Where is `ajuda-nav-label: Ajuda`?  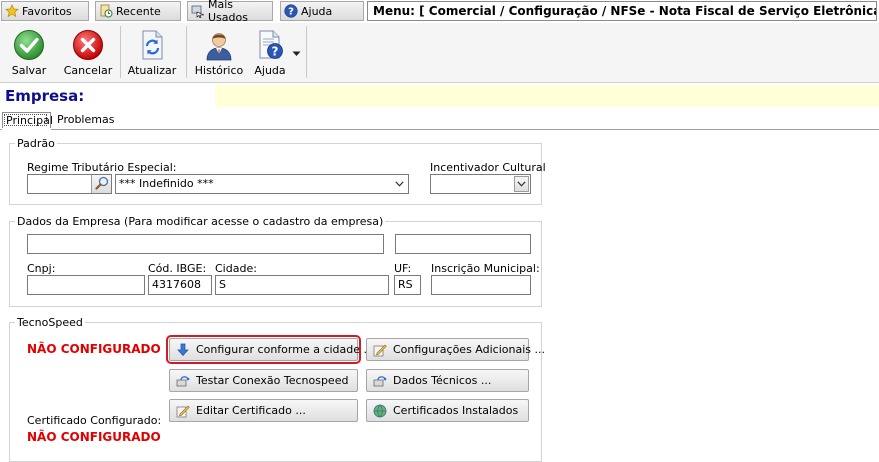 ajuda-nav-label: Ajuda is located at coordinates (317, 11).